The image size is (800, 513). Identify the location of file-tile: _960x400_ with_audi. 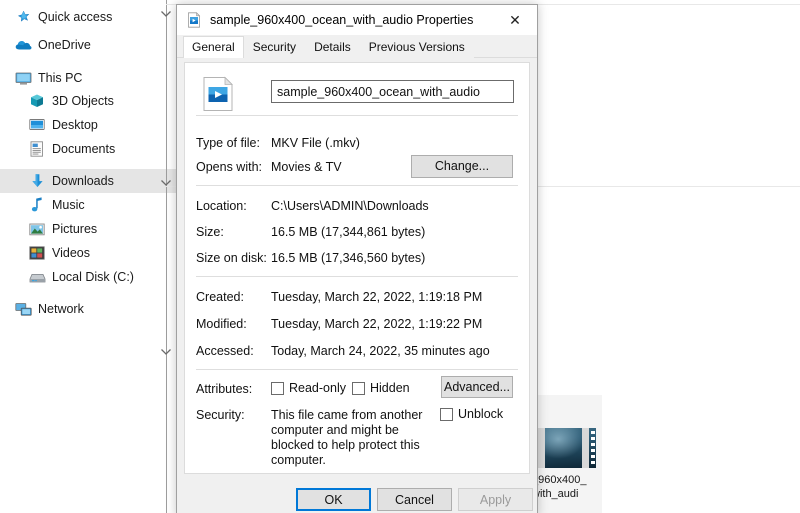
(566, 454).